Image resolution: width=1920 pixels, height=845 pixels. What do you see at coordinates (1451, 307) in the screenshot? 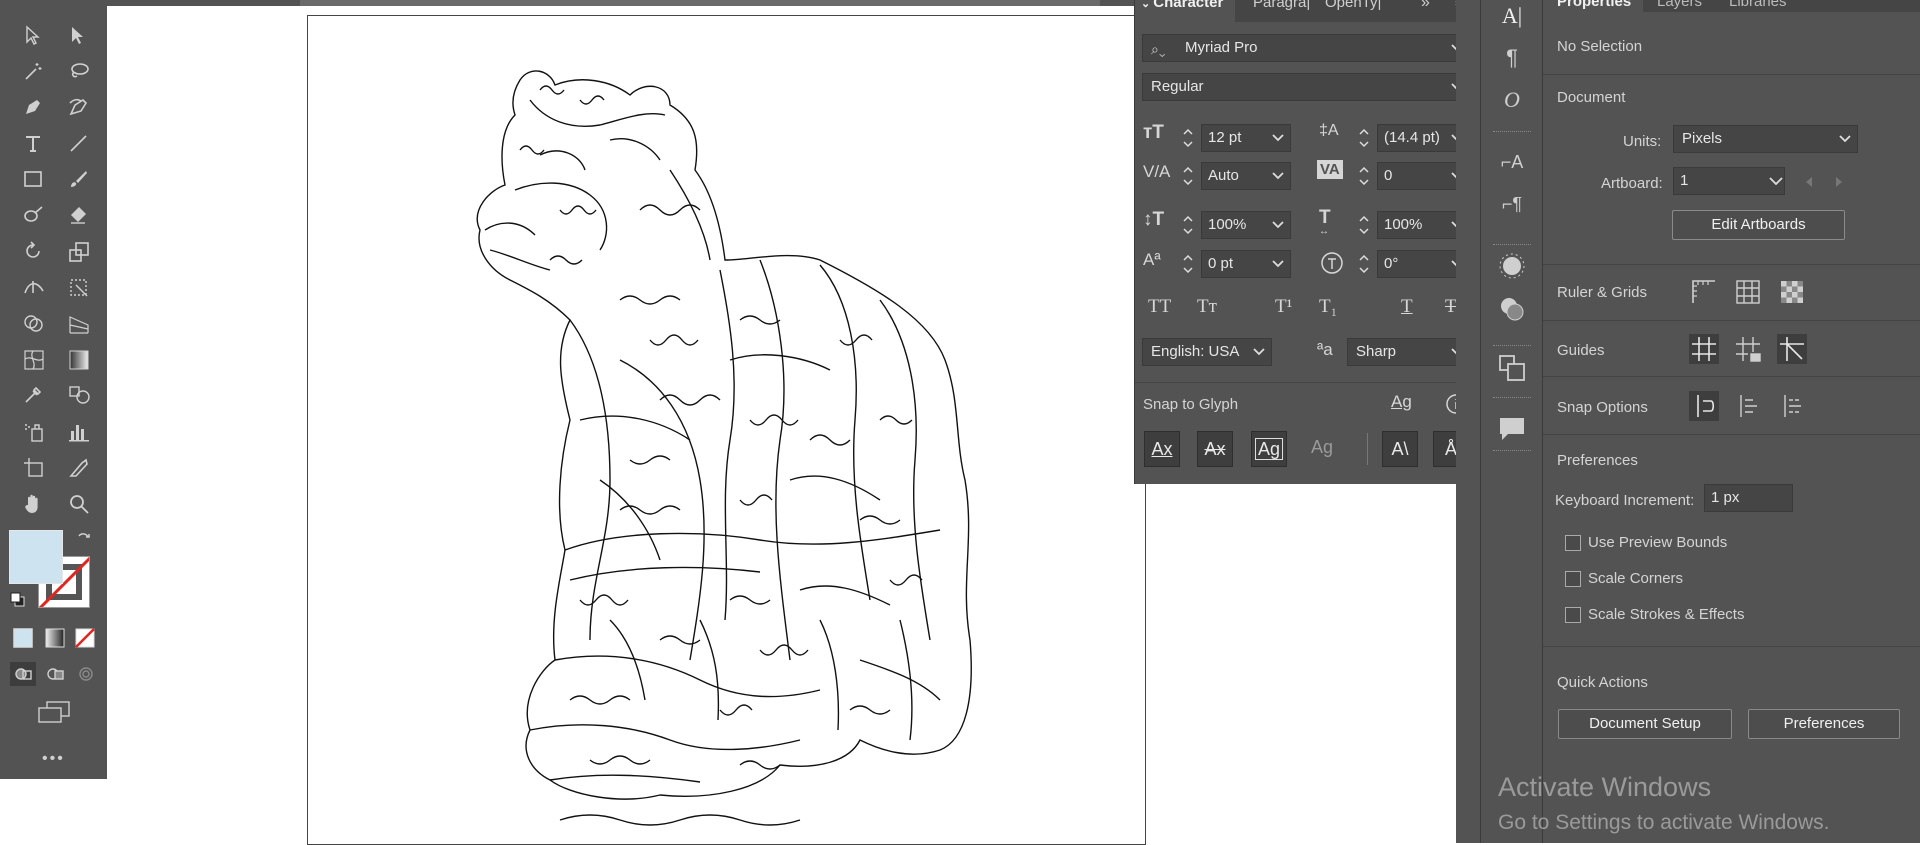
I see `strikethrough-icon: T` at bounding box center [1451, 307].